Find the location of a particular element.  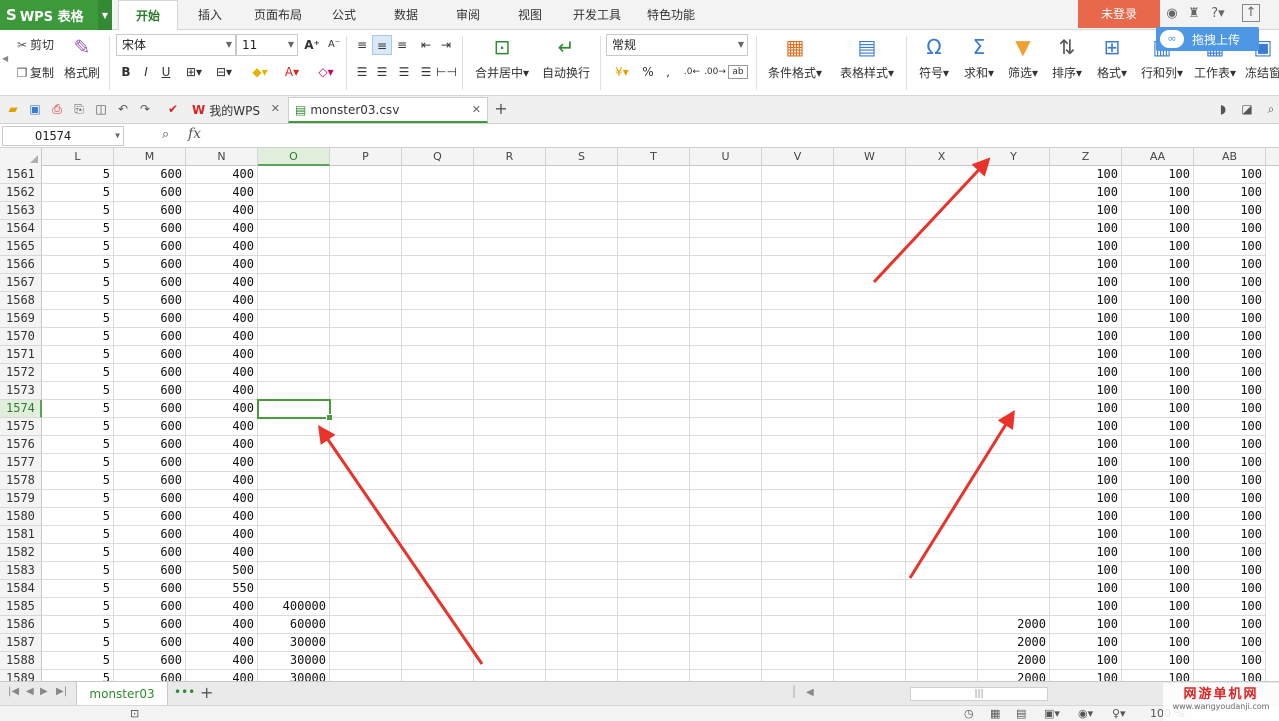

tab-data: 数据 is located at coordinates (406, 15).